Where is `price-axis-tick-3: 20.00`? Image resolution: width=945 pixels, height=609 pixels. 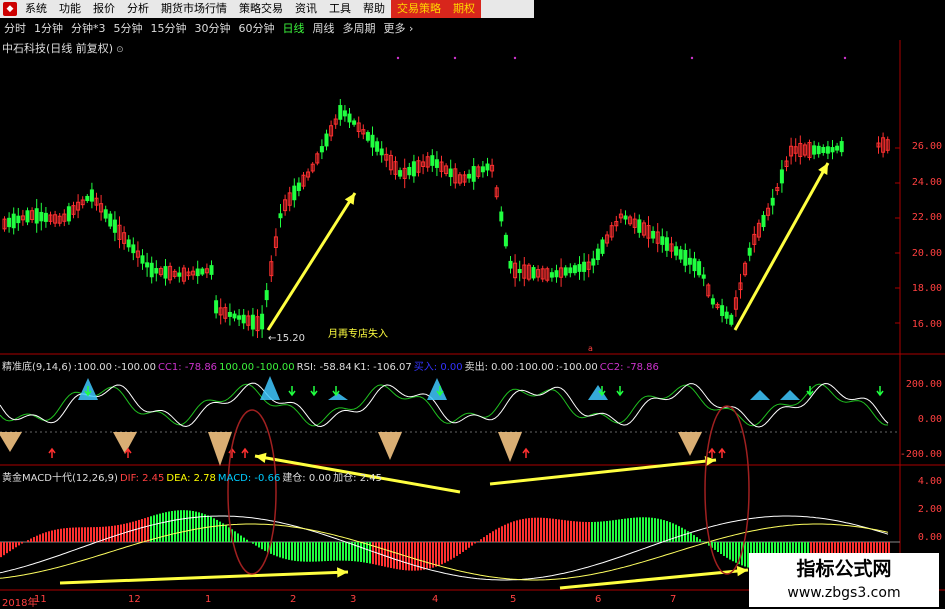
price-axis-tick-3: 20.00 is located at coordinates (926, 253).